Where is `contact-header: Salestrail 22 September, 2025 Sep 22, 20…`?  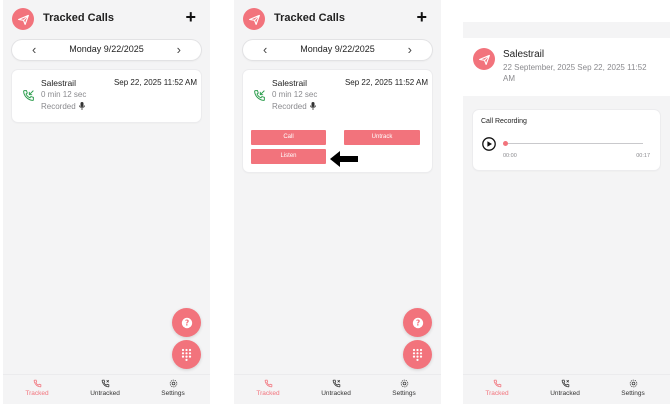
contact-header: Salestrail 22 September, 2025 Sep 22, 20… is located at coordinates (566, 67).